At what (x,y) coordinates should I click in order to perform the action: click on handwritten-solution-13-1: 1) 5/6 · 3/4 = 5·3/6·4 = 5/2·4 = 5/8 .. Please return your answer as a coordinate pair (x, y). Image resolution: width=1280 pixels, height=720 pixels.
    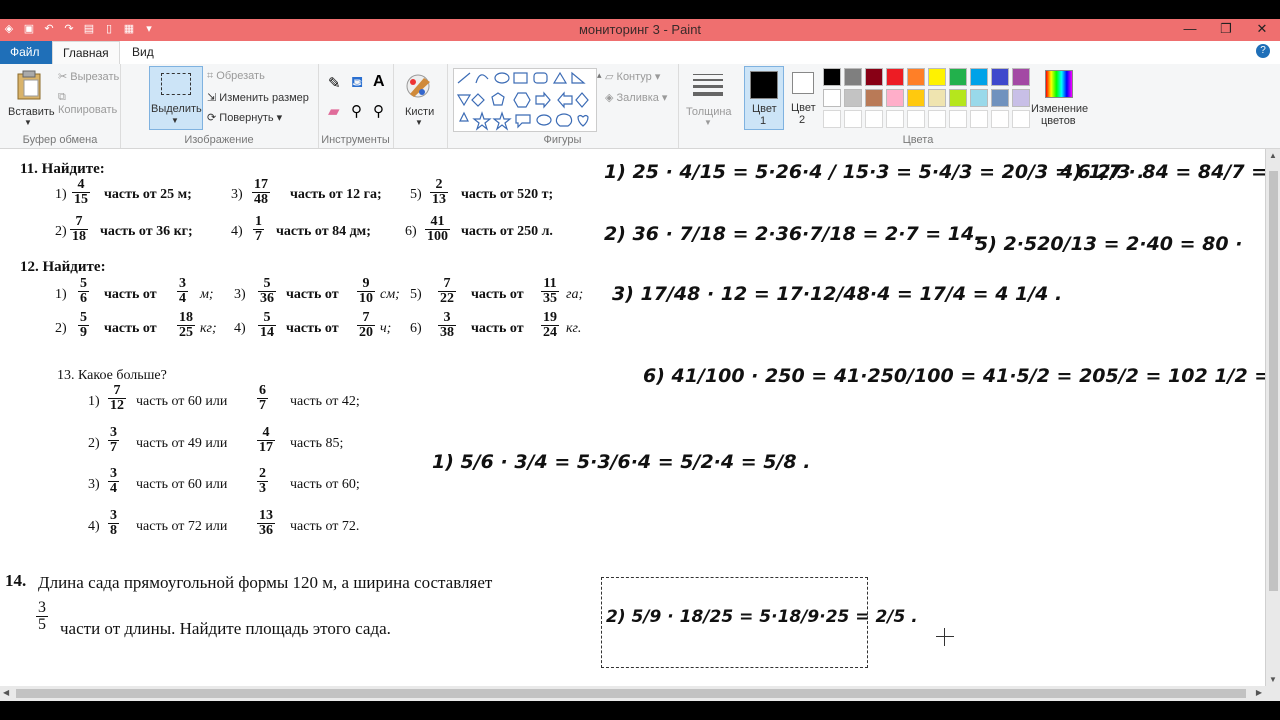
    Looking at the image, I should click on (621, 462).